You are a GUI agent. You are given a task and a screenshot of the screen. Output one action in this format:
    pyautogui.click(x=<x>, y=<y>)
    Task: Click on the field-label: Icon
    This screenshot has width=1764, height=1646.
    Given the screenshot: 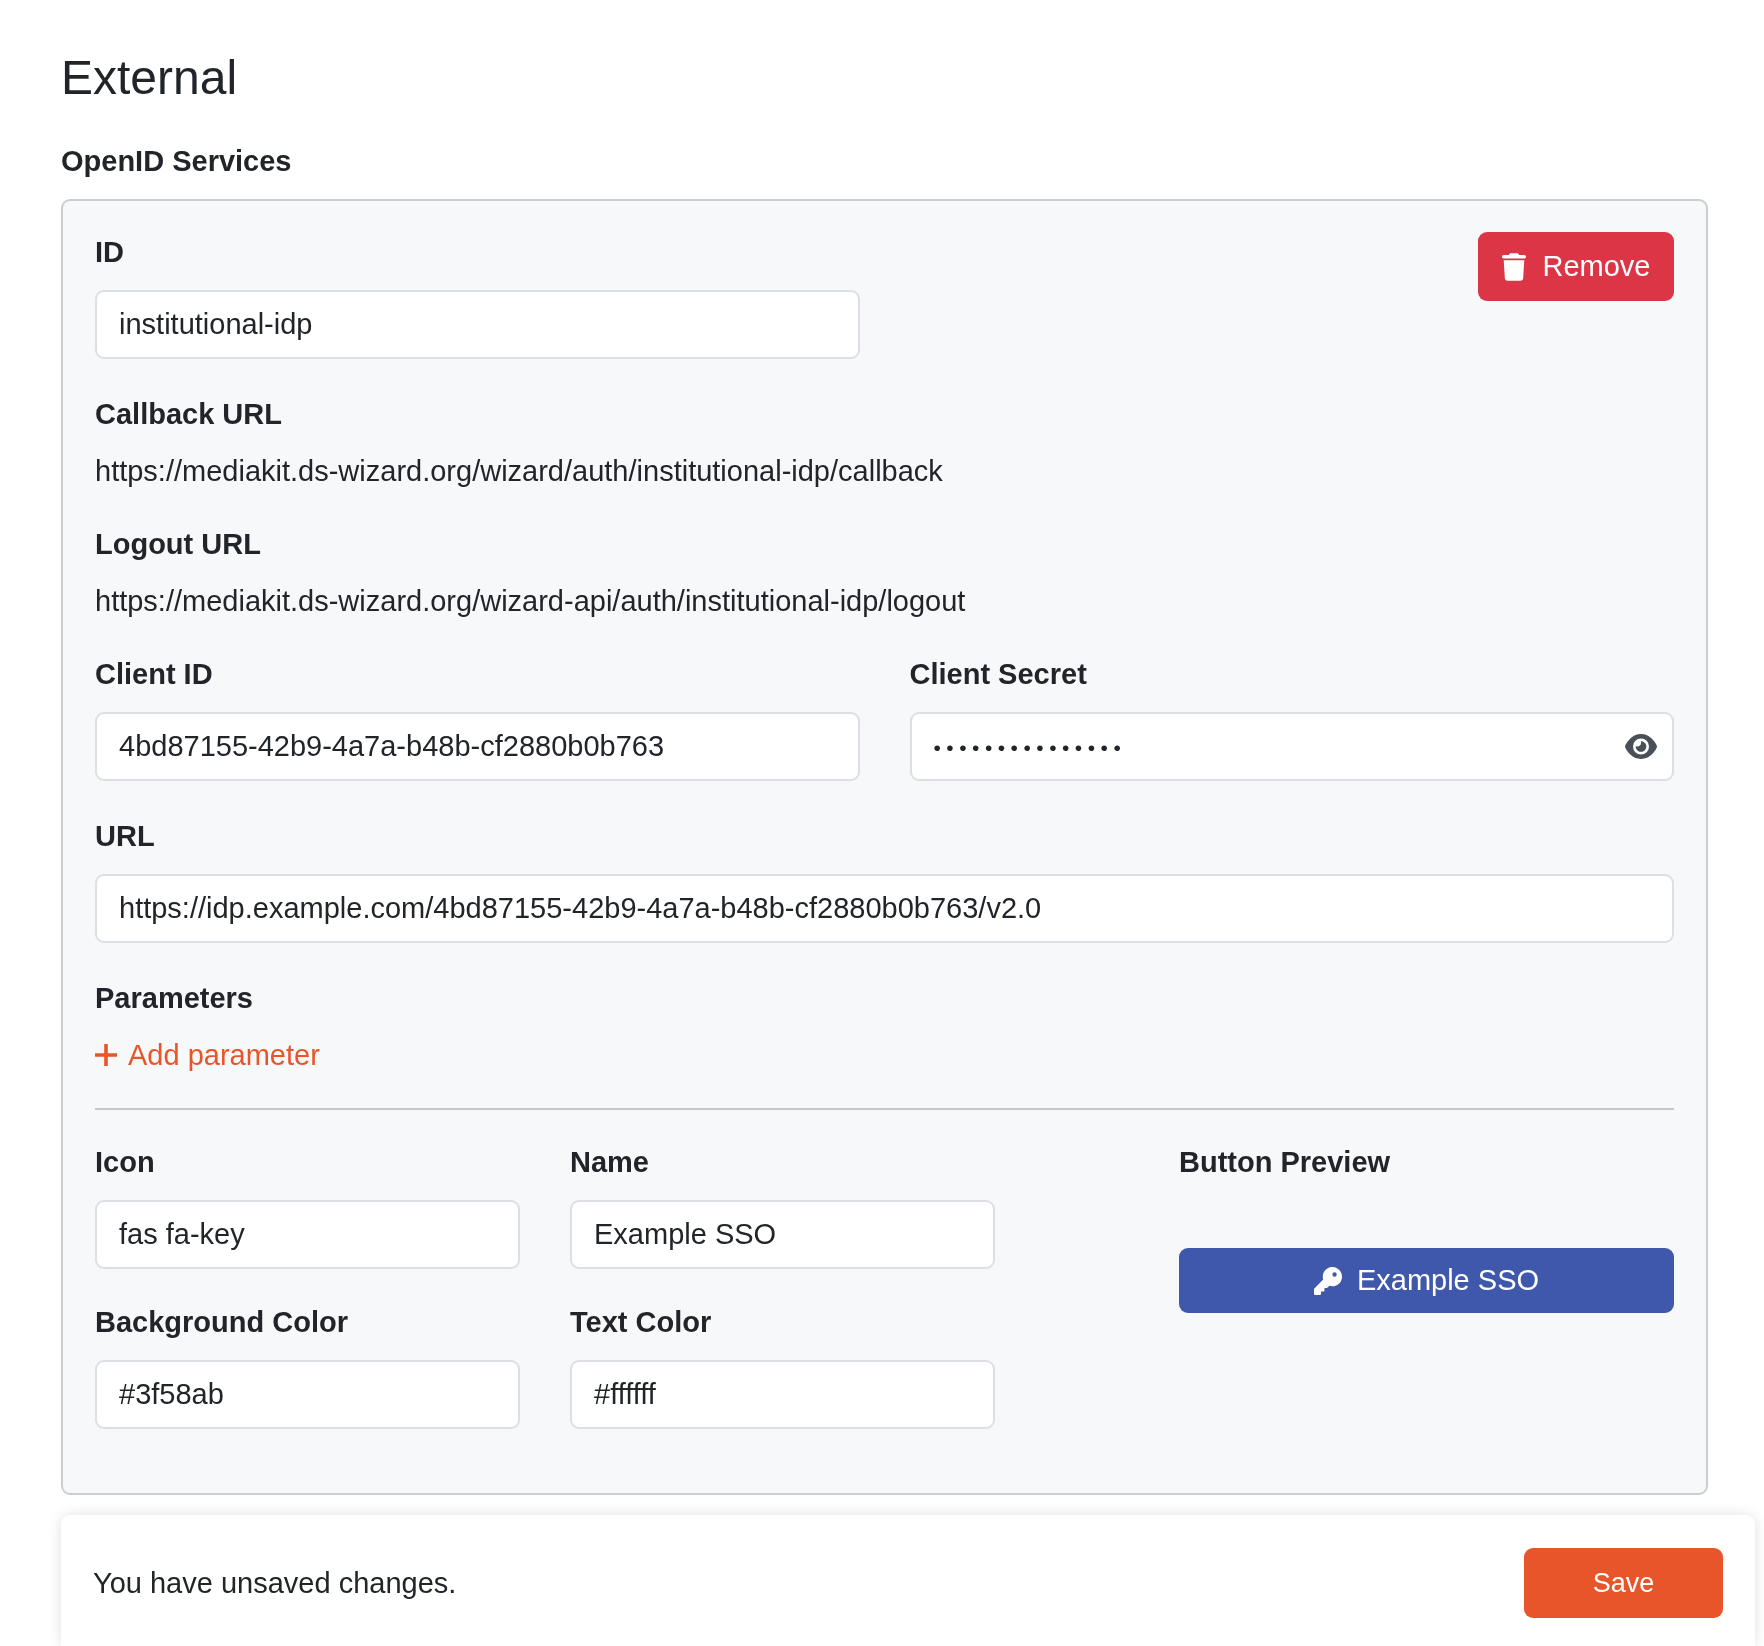 What is the action you would take?
    pyautogui.click(x=125, y=1162)
    